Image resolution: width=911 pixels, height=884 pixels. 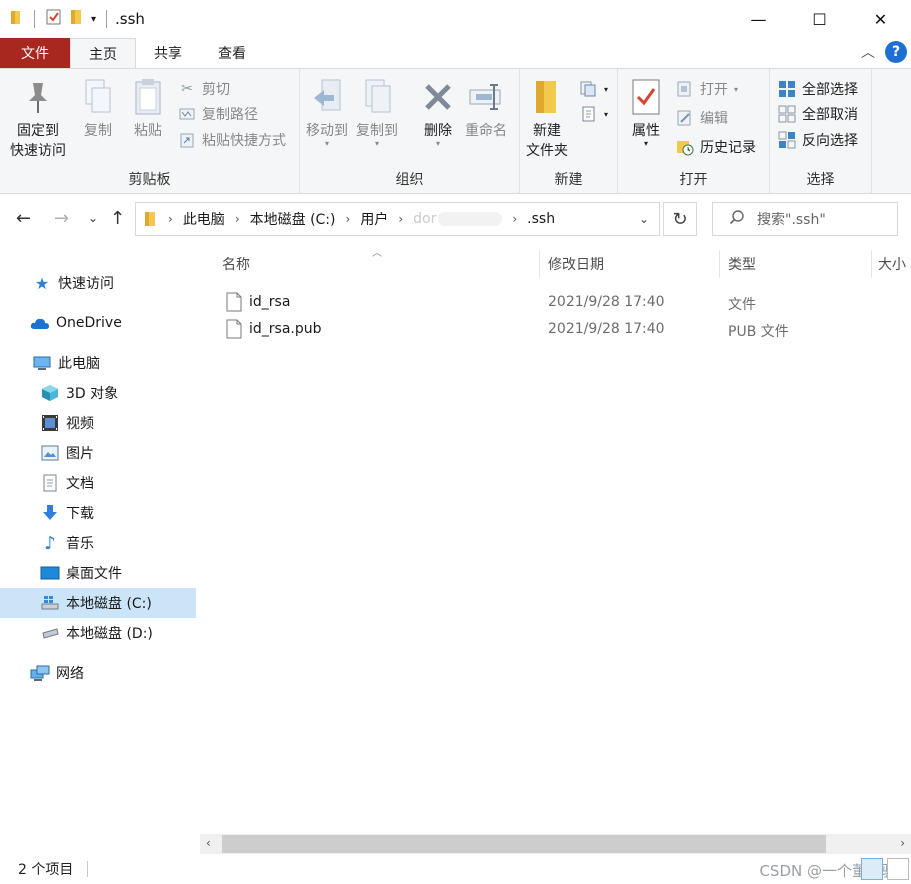 What do you see at coordinates (77, 19) in the screenshot?
I see `new-folder-quick-icon` at bounding box center [77, 19].